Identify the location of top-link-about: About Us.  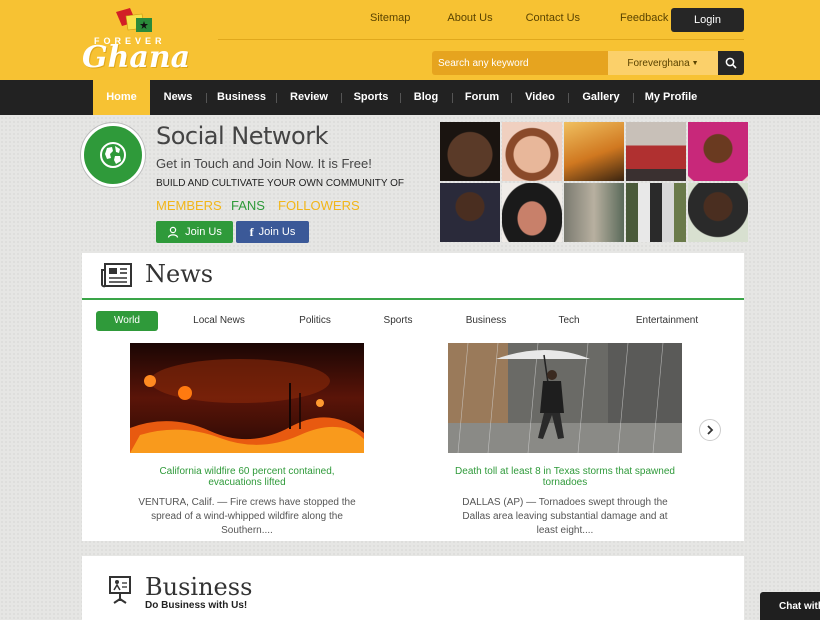
(469, 20).